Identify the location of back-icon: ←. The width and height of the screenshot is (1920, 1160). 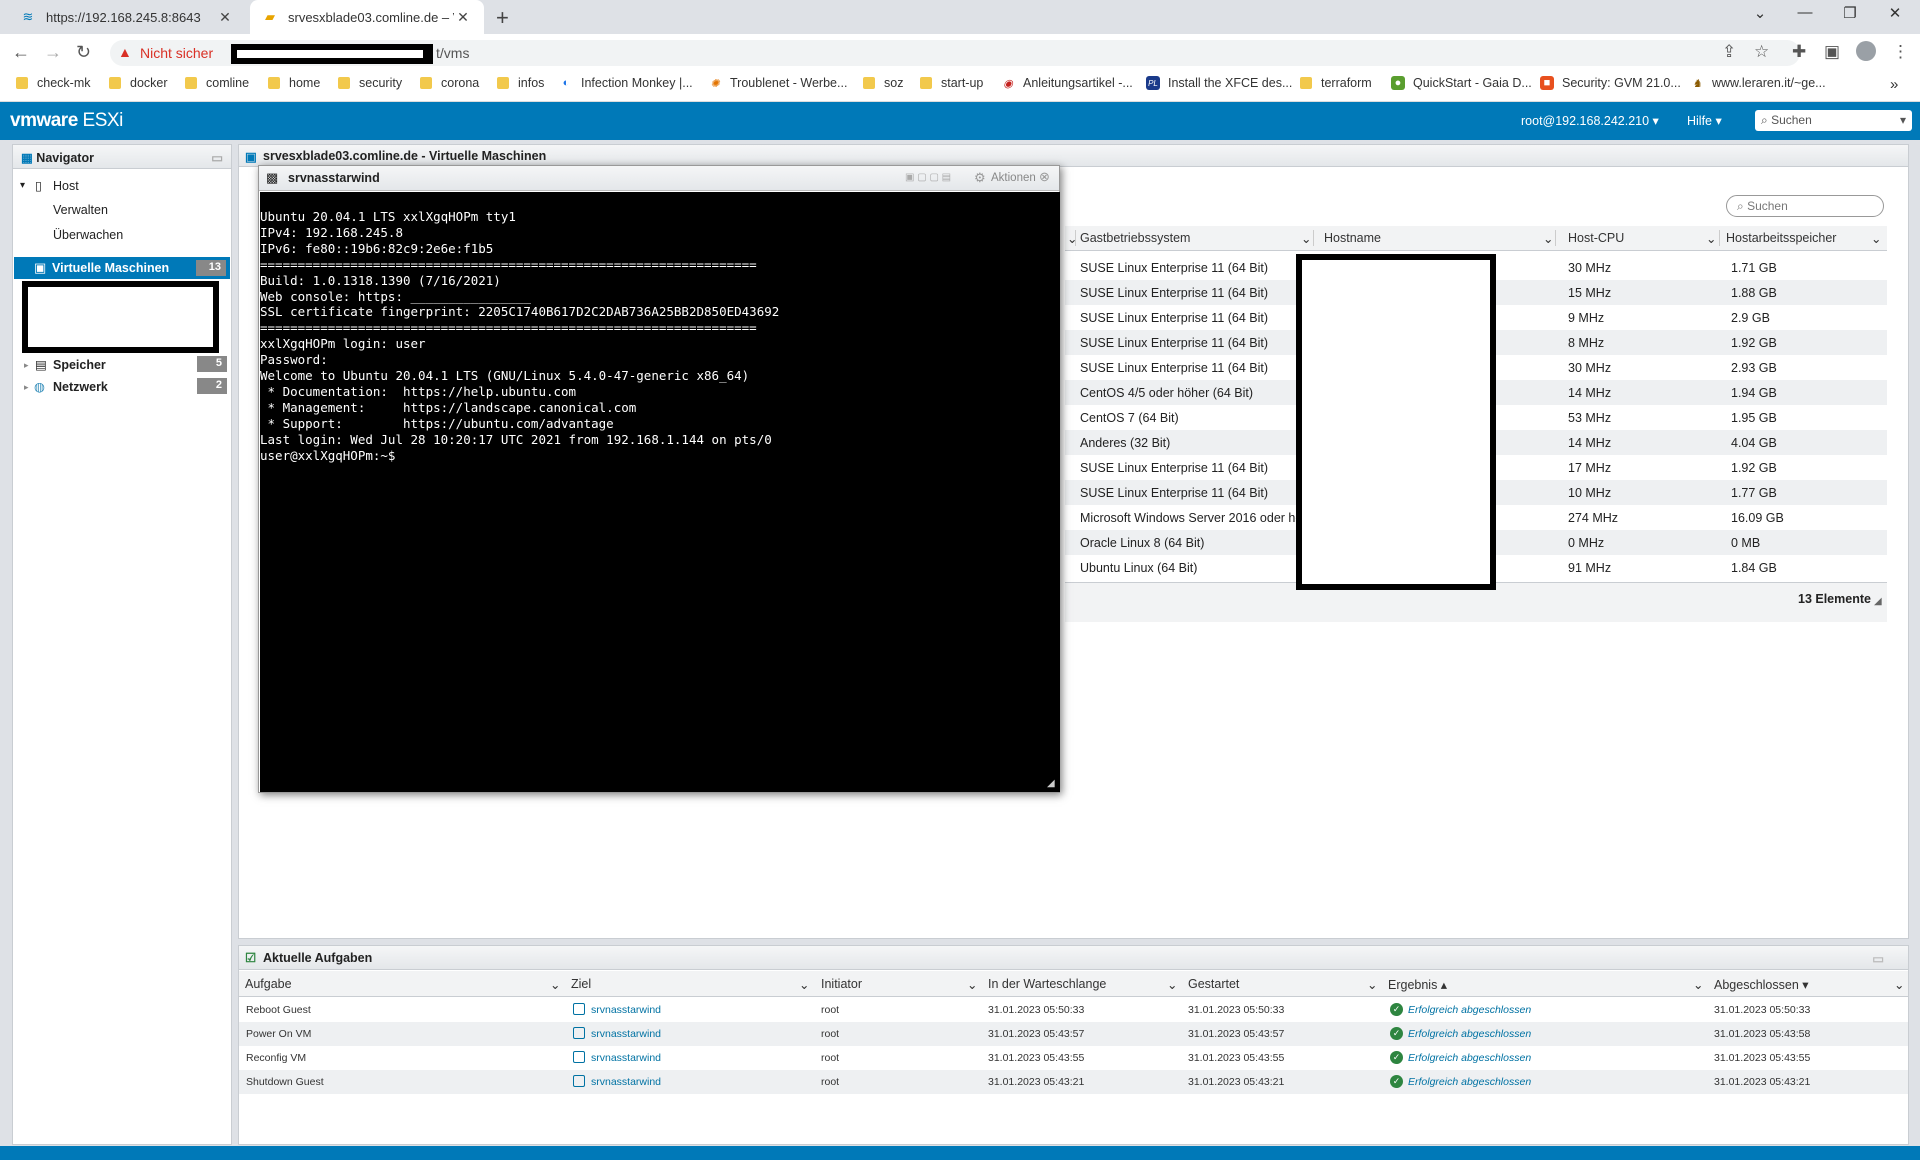
(21, 52).